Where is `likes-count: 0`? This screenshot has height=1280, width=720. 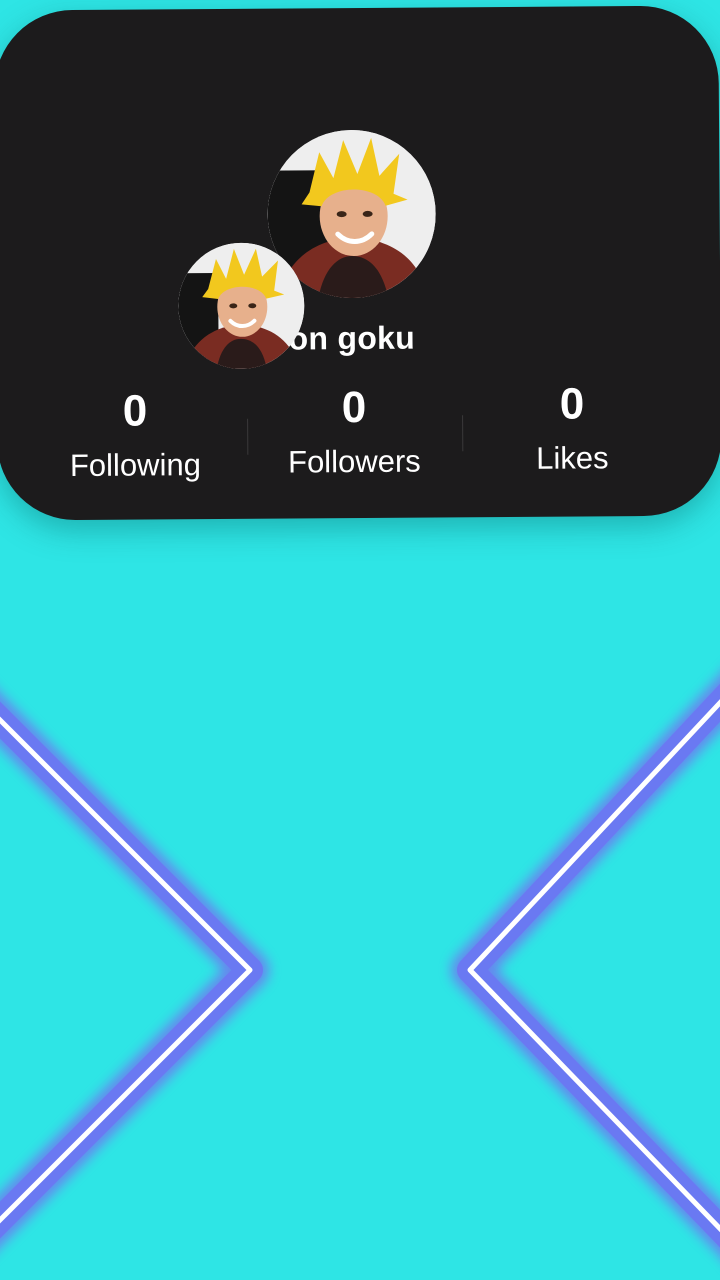 likes-count: 0 is located at coordinates (572, 404).